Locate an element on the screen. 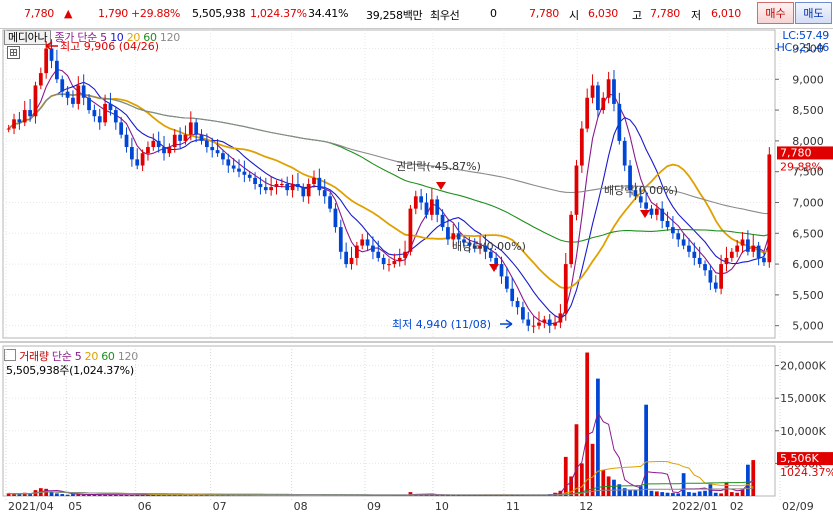 This screenshot has height=514, width=833. time-tick-label: 06 is located at coordinates (145, 506).